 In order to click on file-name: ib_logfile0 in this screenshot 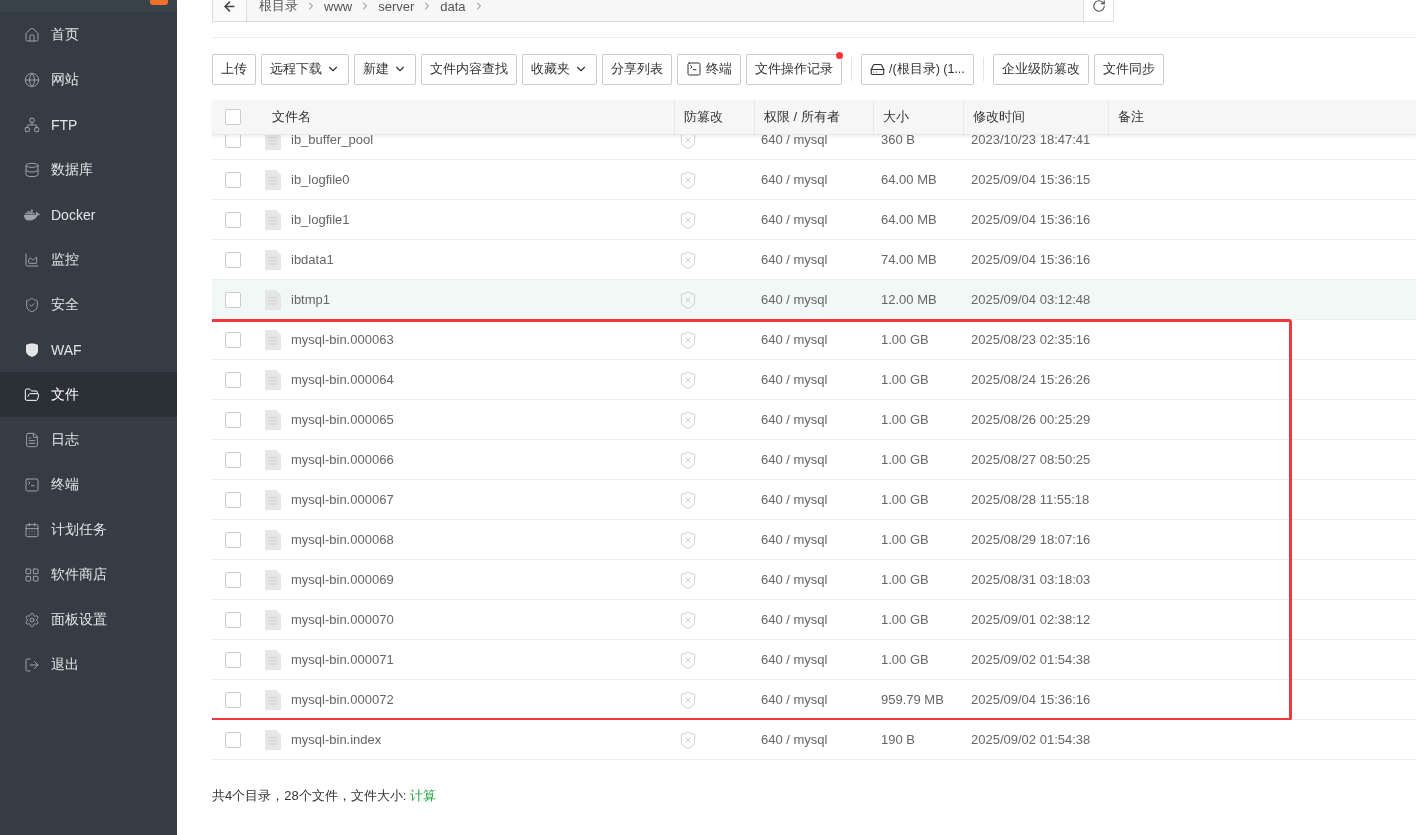, I will do `click(320, 179)`.